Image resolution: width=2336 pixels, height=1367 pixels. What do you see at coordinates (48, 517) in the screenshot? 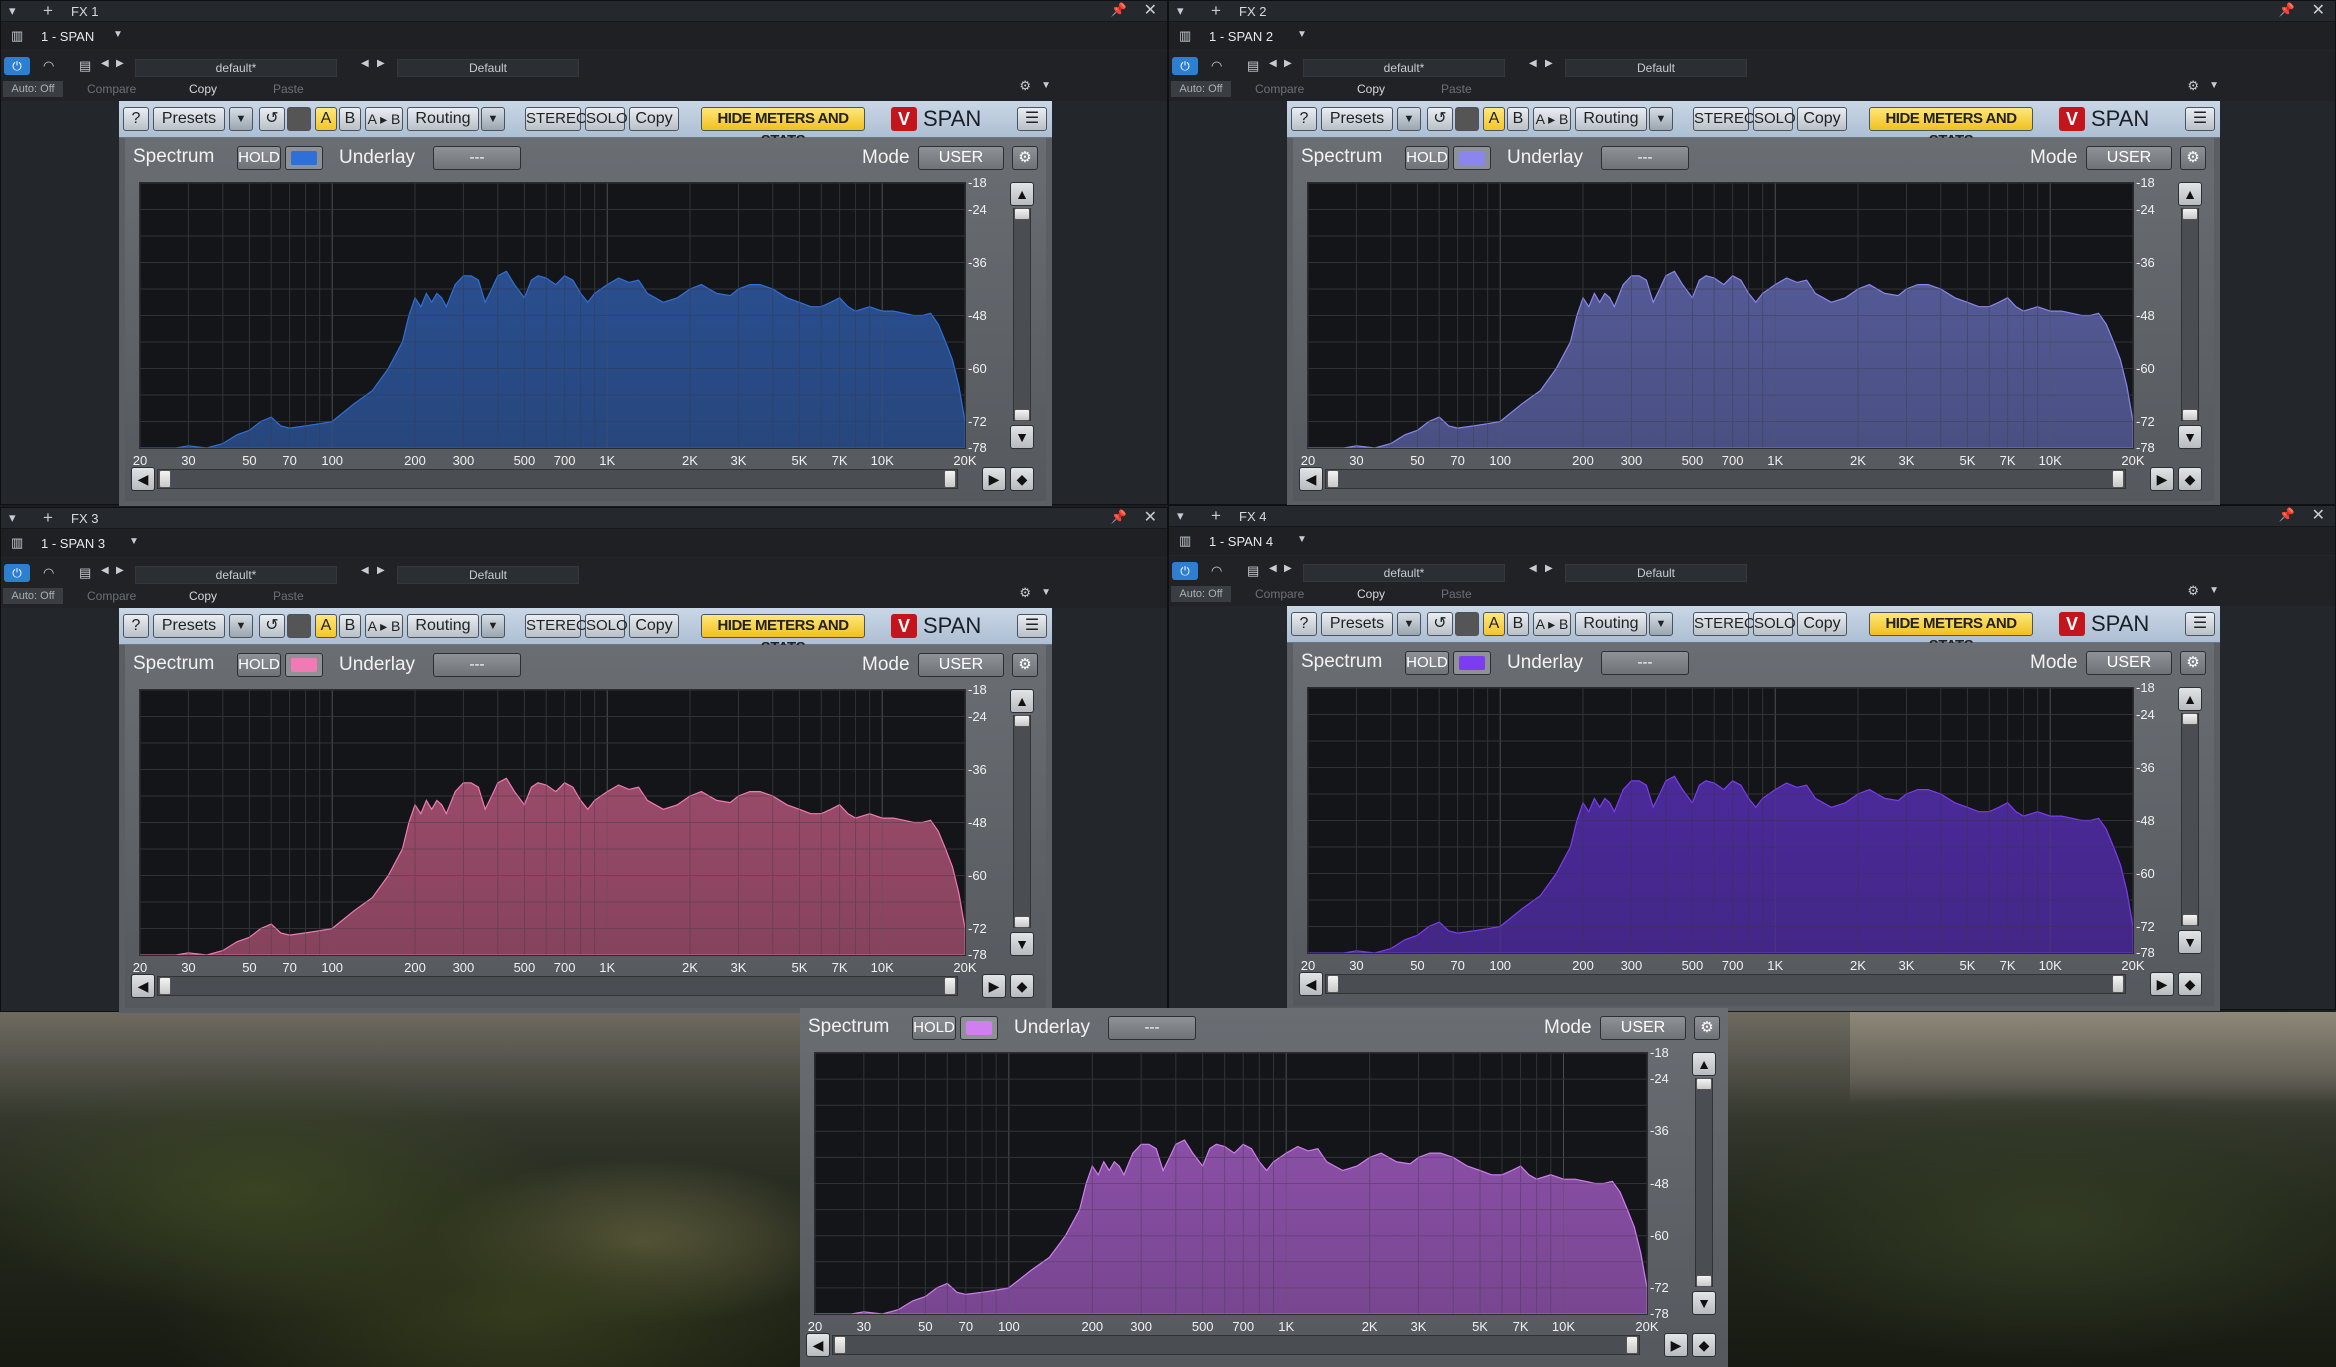
I see `add-fx-icon: +` at bounding box center [48, 517].